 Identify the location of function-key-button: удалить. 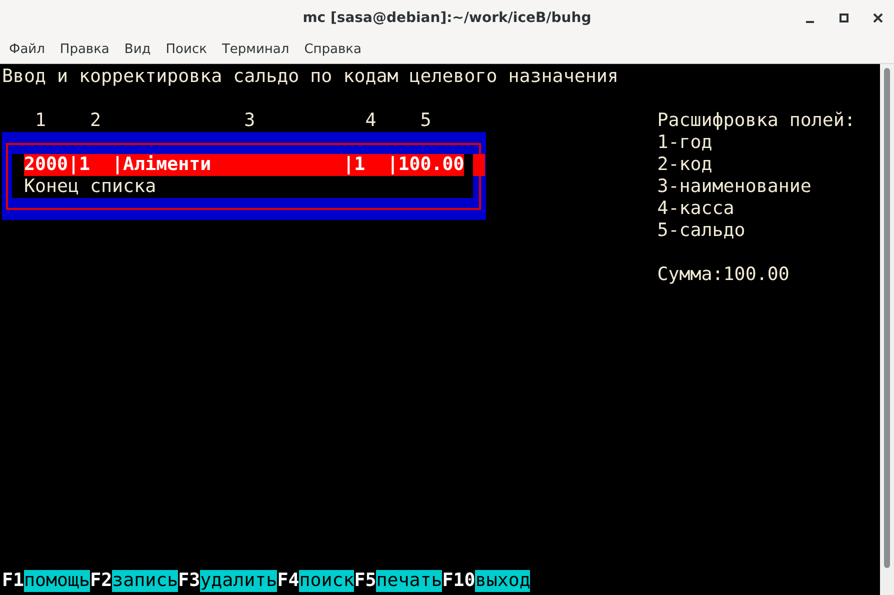
(239, 581).